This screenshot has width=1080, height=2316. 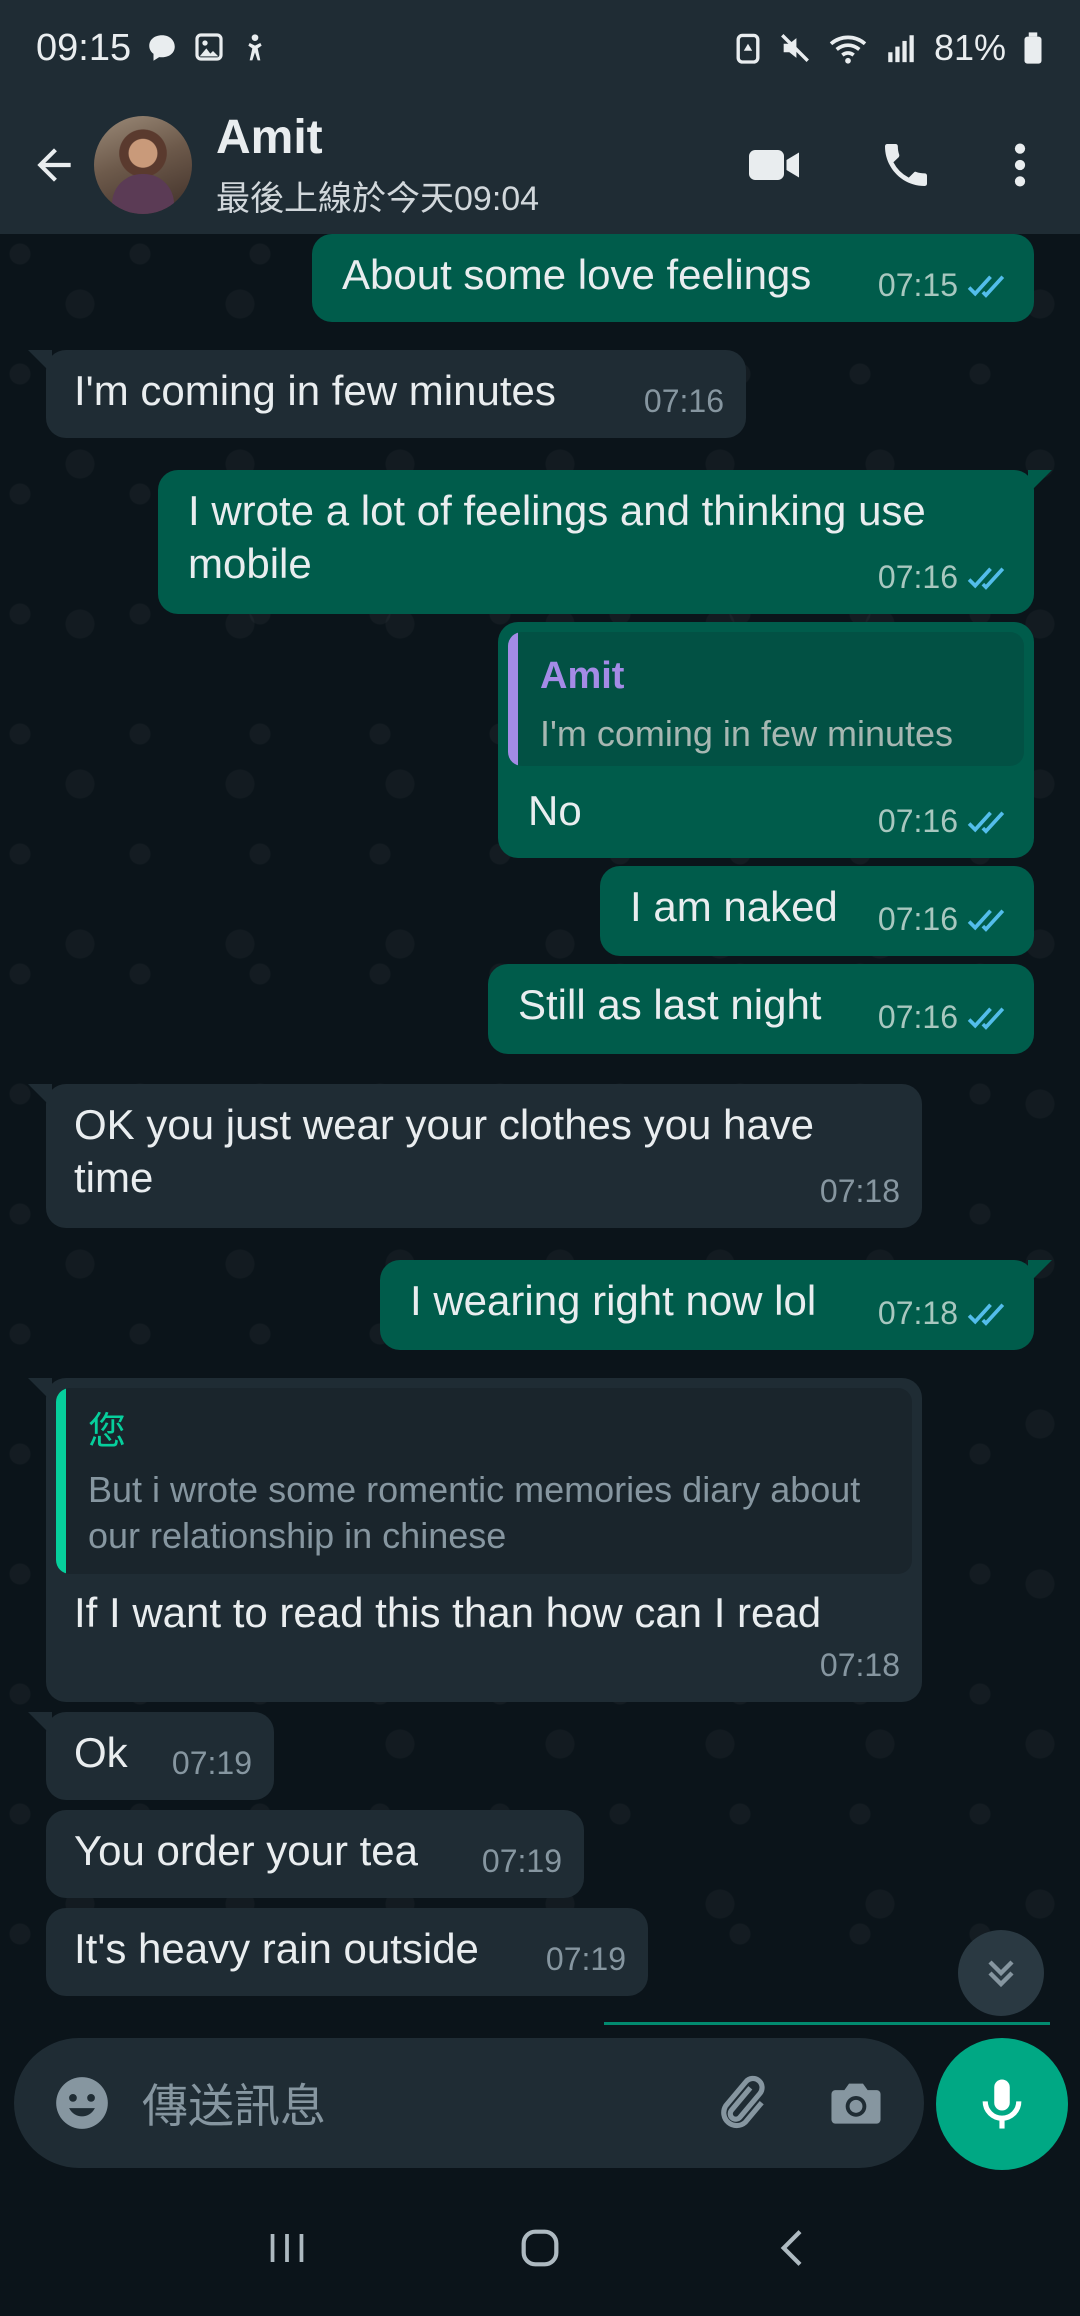 I want to click on message-text: Ok, so click(x=101, y=1752).